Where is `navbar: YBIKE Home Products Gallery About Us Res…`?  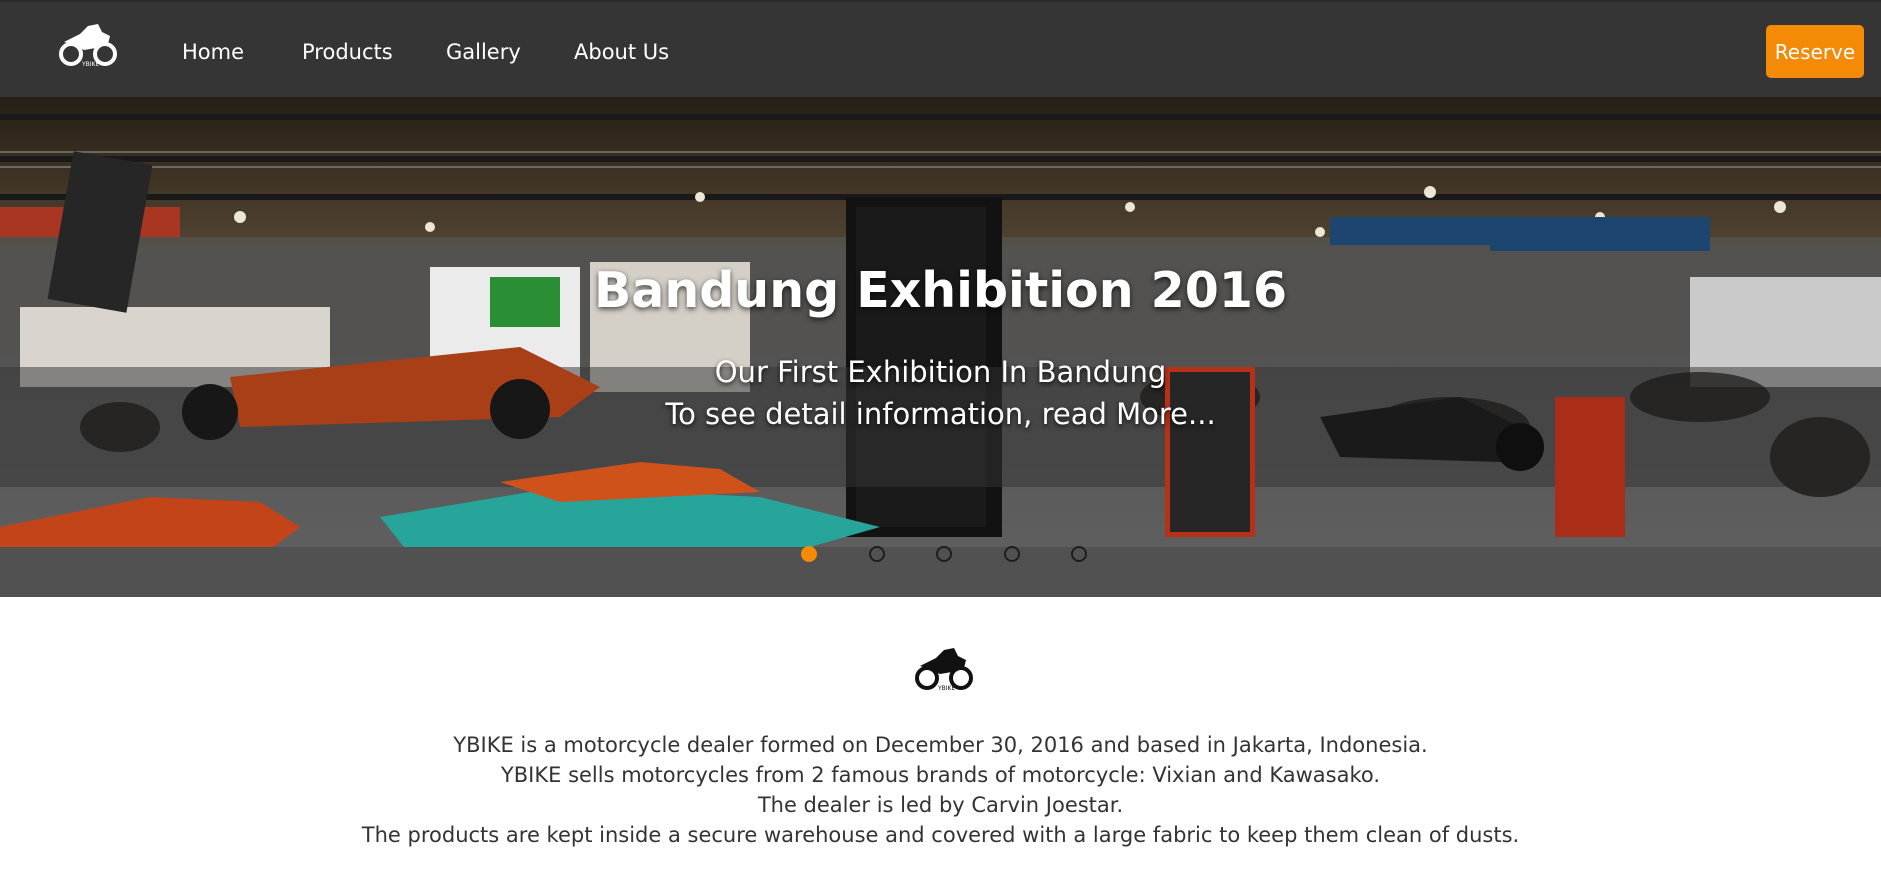 navbar: YBIKE Home Products Gallery About Us Res… is located at coordinates (940, 48).